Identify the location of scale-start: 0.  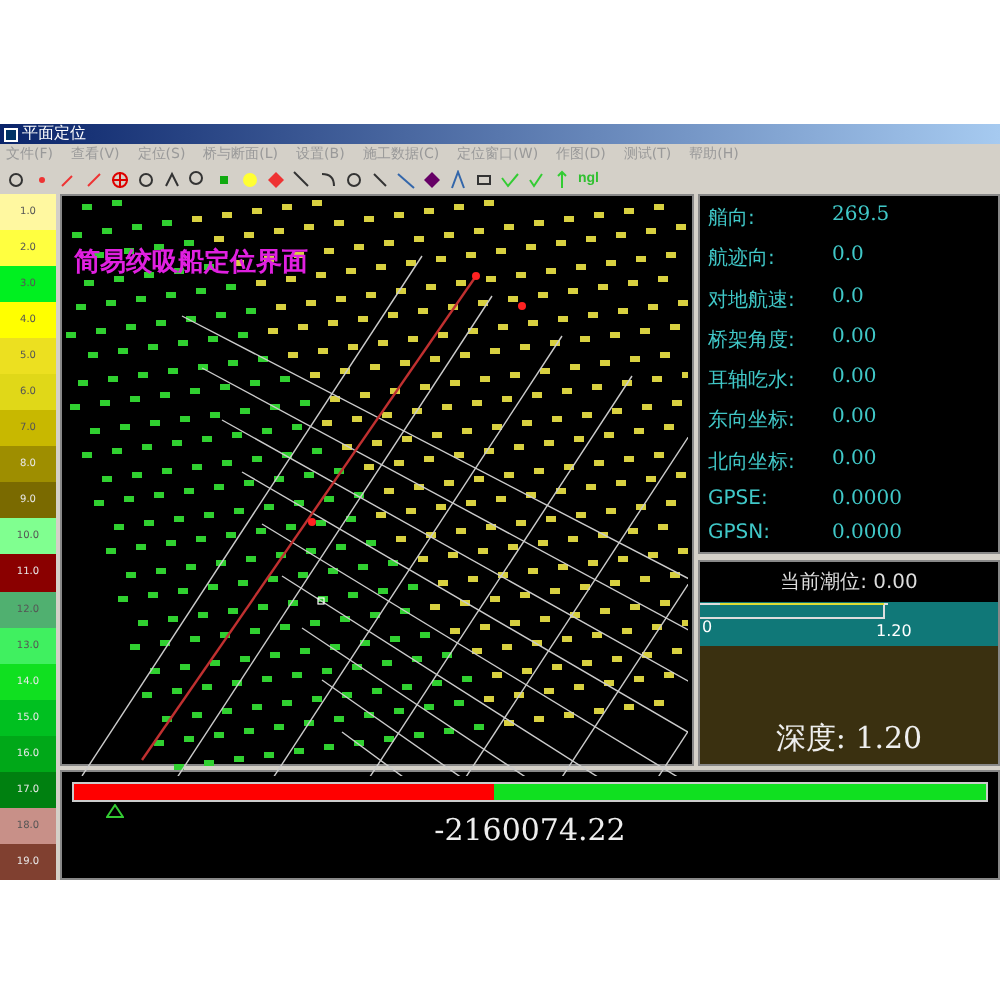
(707, 627).